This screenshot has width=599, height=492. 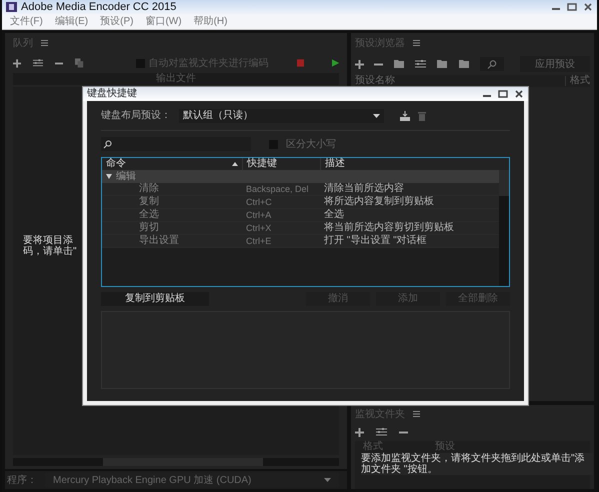 I want to click on sort-icon, so click(x=235, y=164).